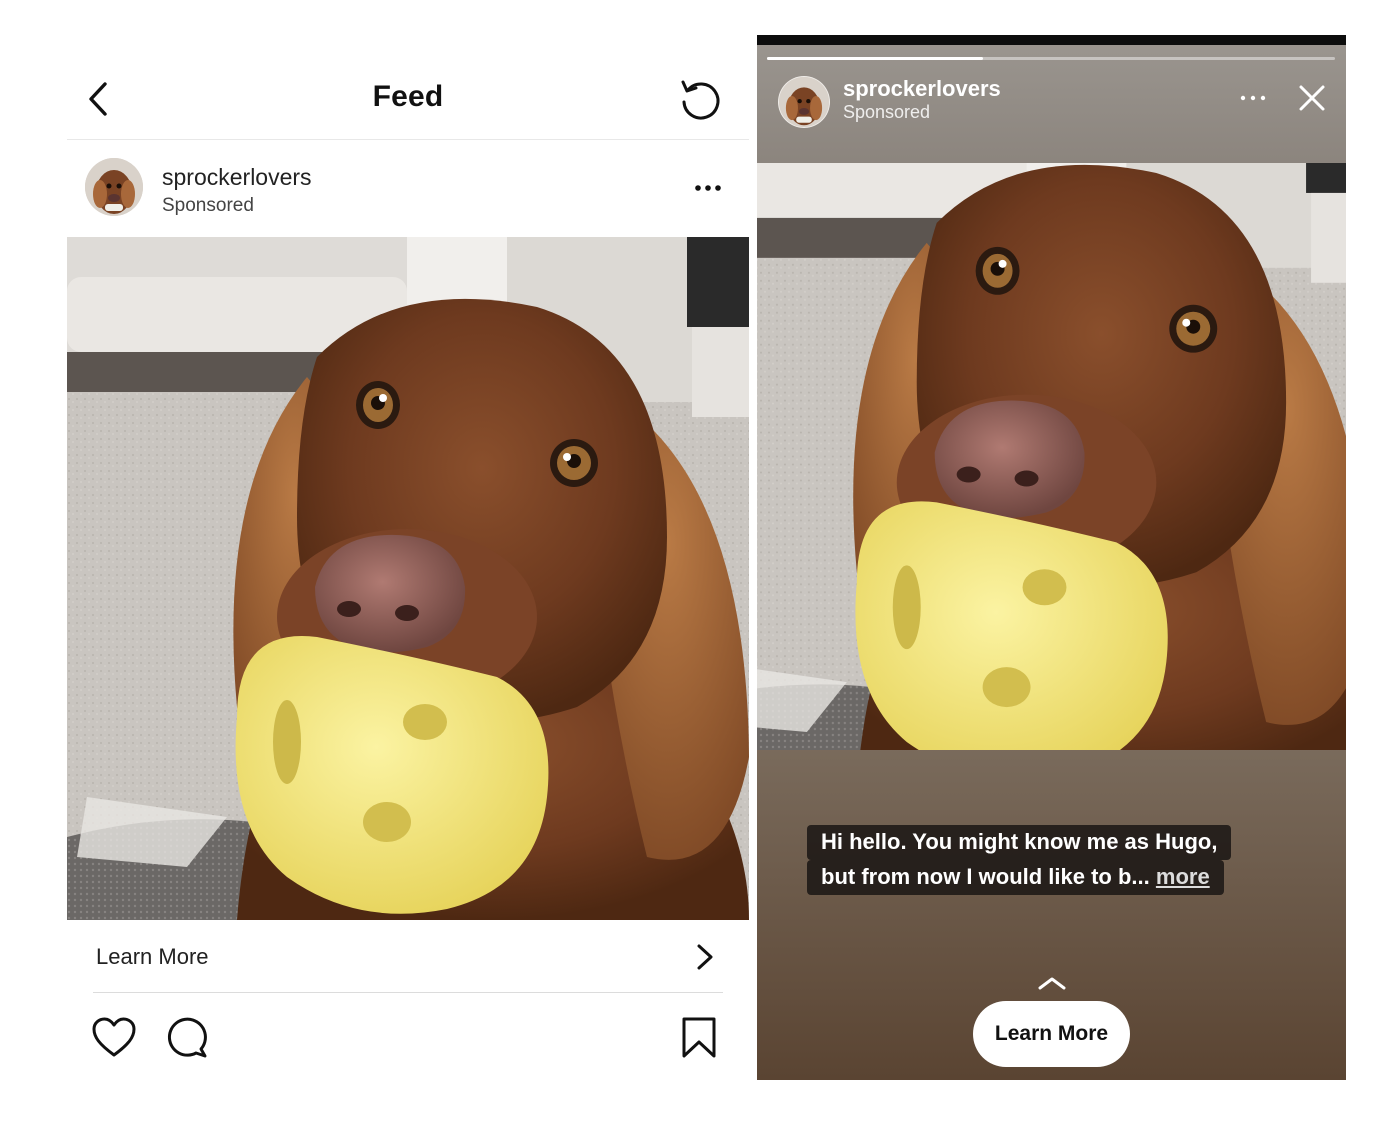 The width and height of the screenshot is (1400, 1122). I want to click on story-avatar, so click(804, 102).